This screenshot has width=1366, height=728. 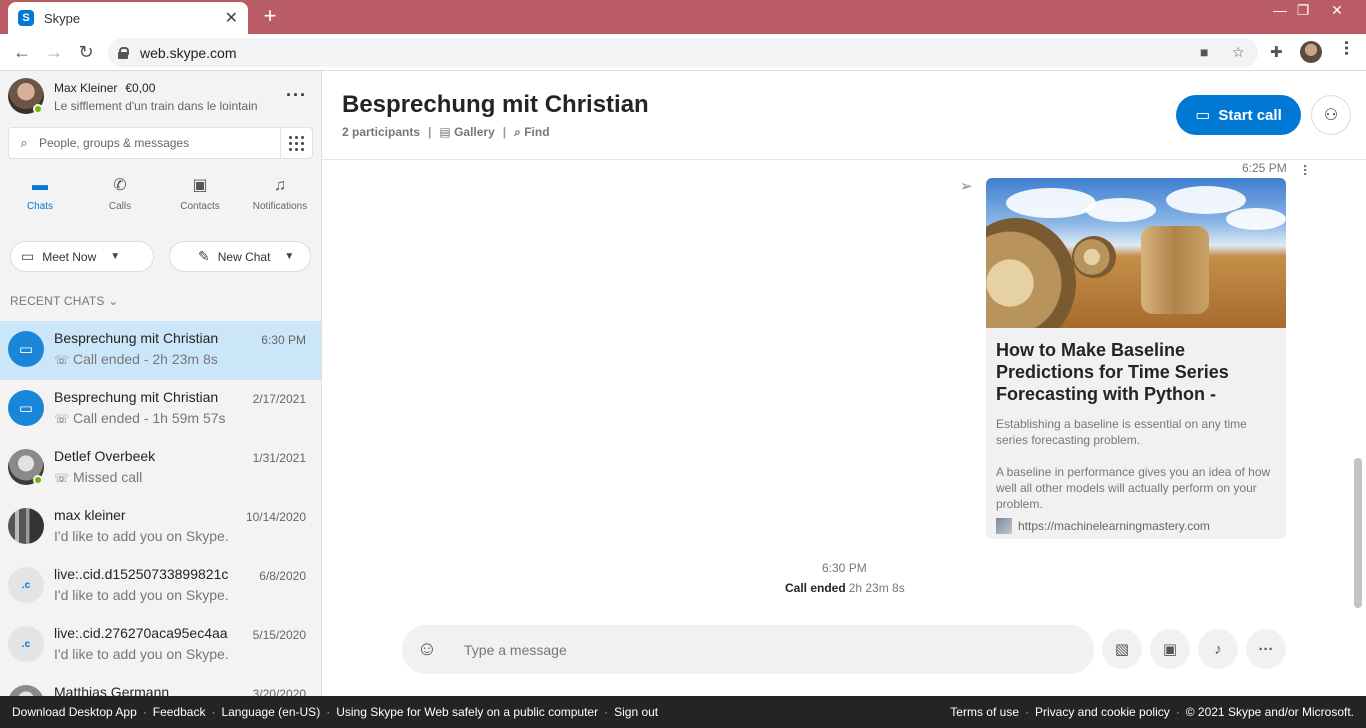 What do you see at coordinates (26, 349) in the screenshot?
I see `group-call-avatar-icon: ▭` at bounding box center [26, 349].